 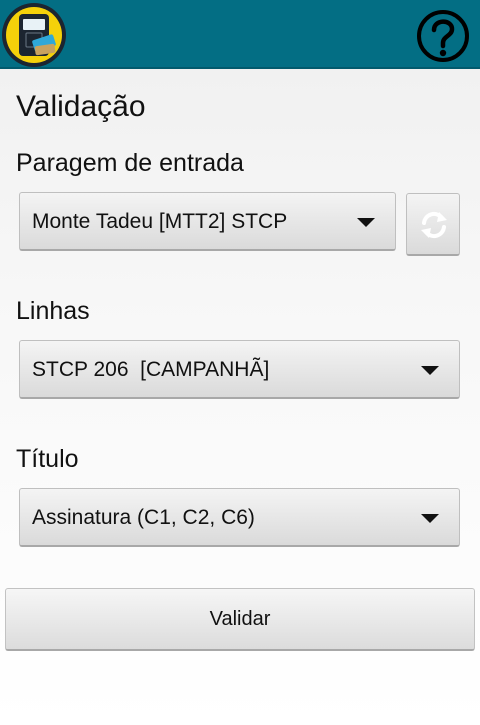 What do you see at coordinates (34, 35) in the screenshot?
I see `app-logo-icon` at bounding box center [34, 35].